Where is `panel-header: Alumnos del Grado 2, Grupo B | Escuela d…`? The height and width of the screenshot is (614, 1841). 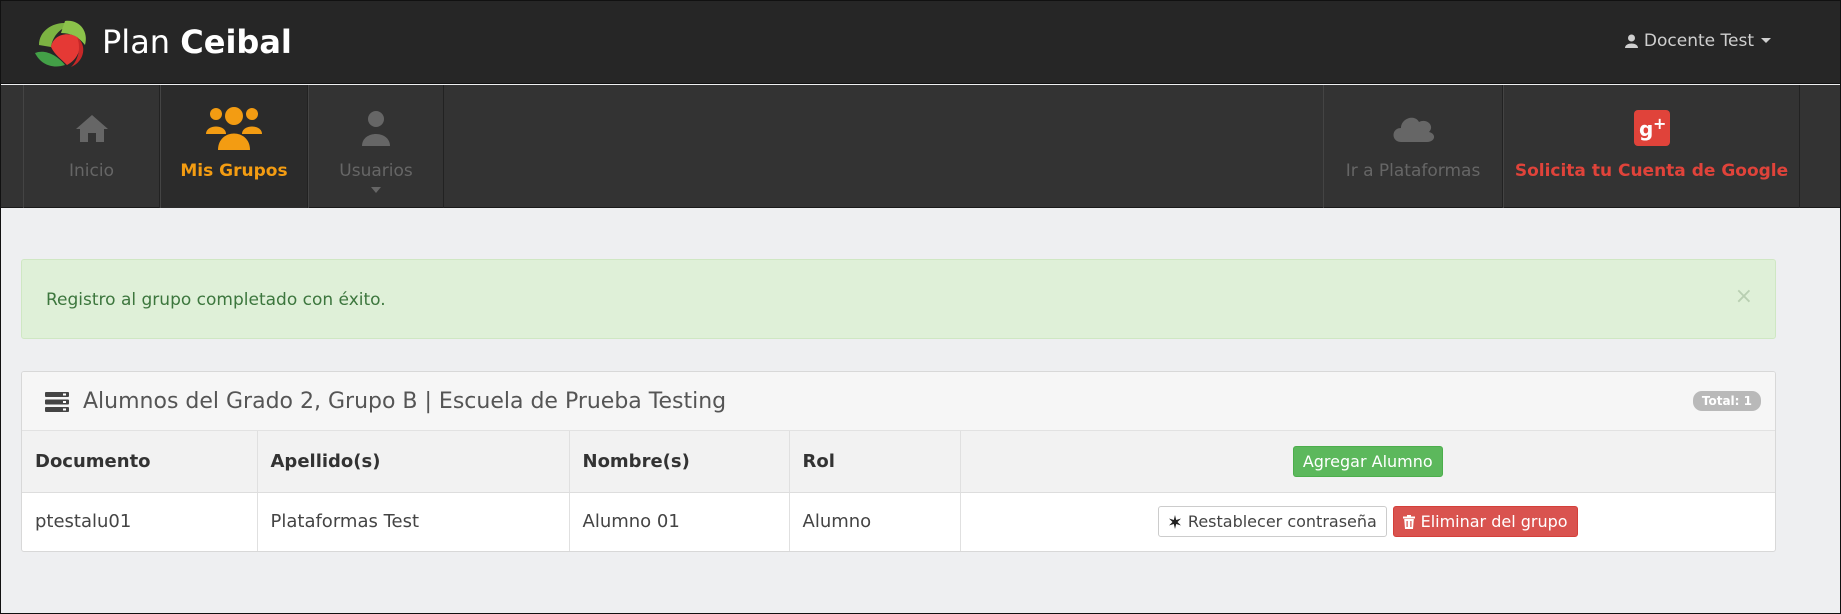
panel-header: Alumnos del Grado 2, Grupo B | Escuela d… is located at coordinates (898, 401).